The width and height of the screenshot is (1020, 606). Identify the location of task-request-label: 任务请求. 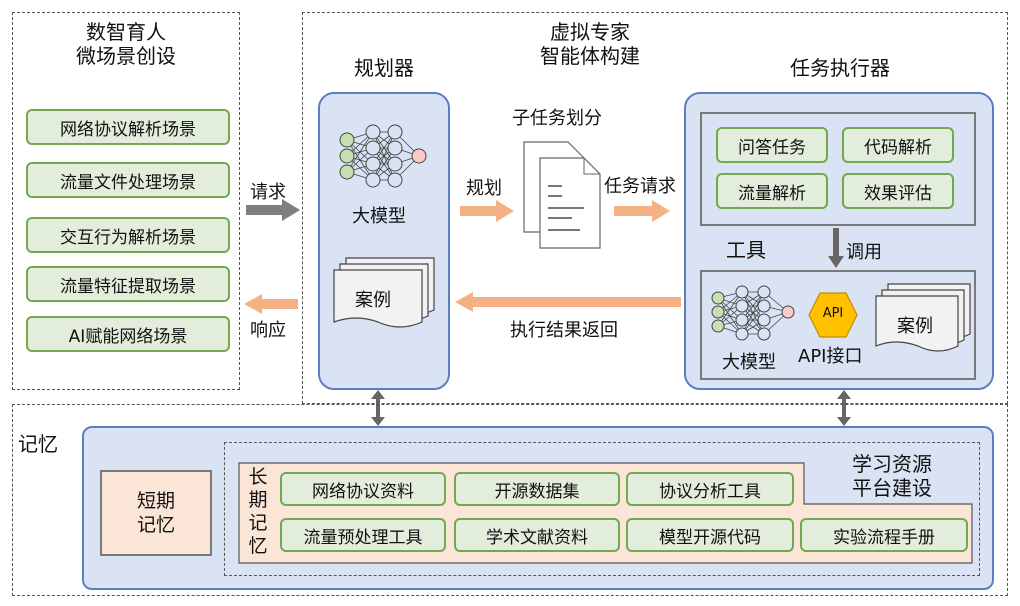
(640, 186).